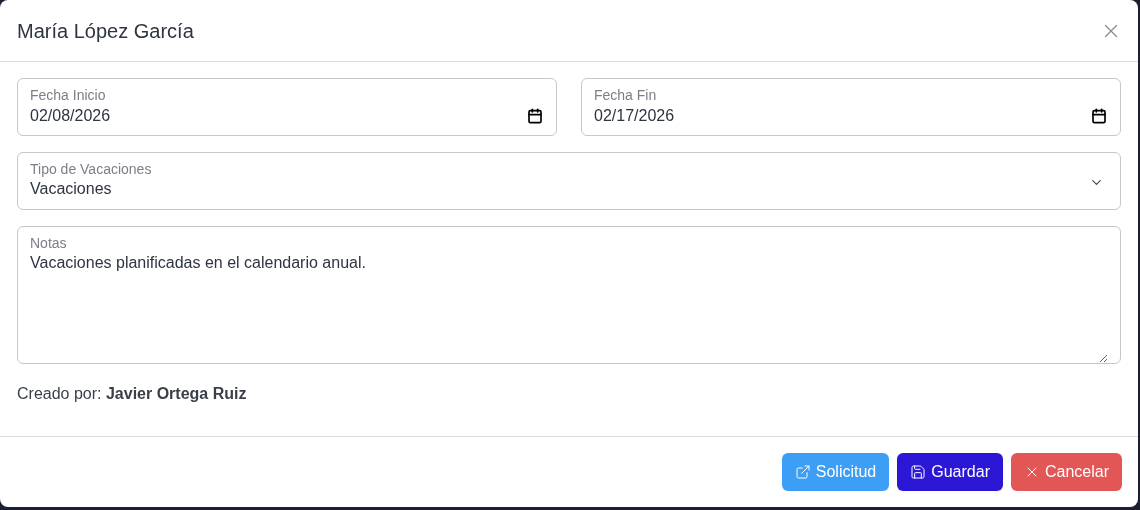 The height and width of the screenshot is (510, 1140). What do you see at coordinates (1066, 472) in the screenshot?
I see `cancel-button: Cancelar` at bounding box center [1066, 472].